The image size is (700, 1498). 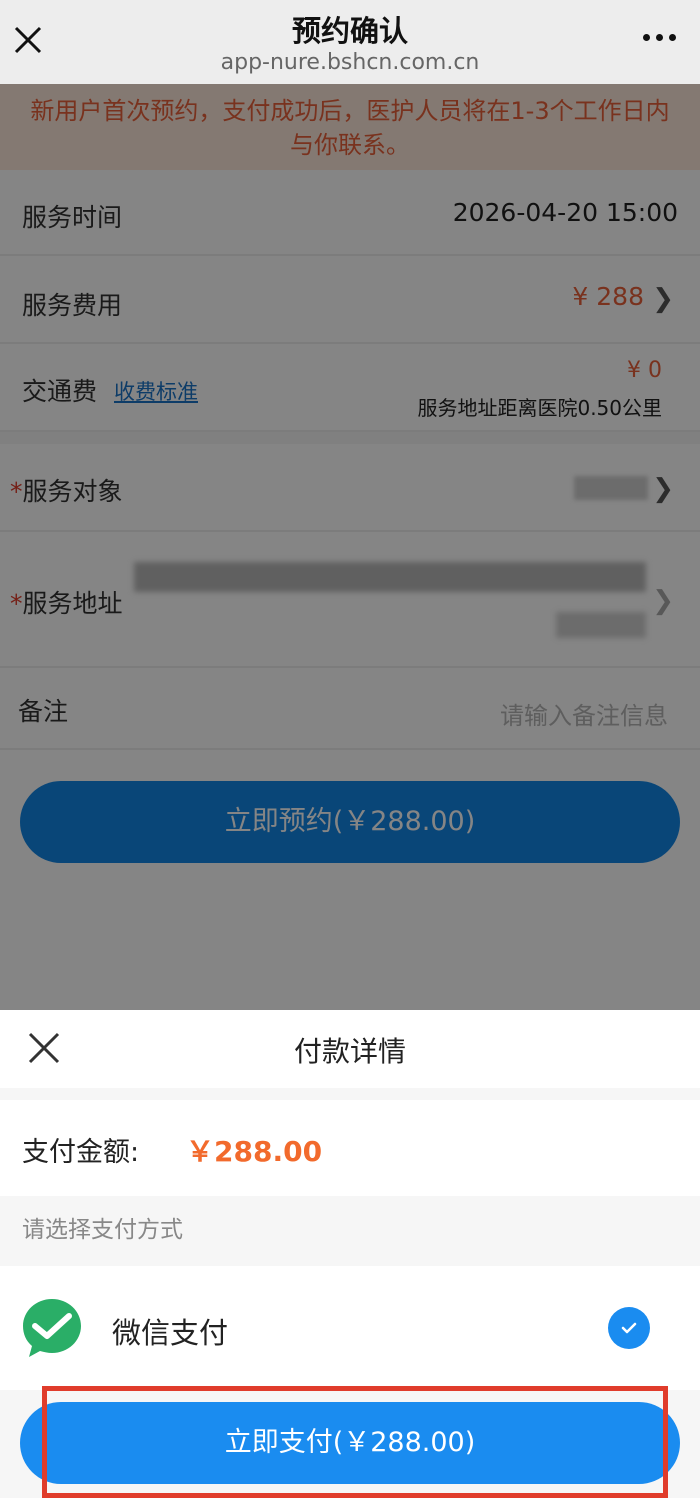 What do you see at coordinates (170, 1333) in the screenshot?
I see `payment-method-name: 微信支付` at bounding box center [170, 1333].